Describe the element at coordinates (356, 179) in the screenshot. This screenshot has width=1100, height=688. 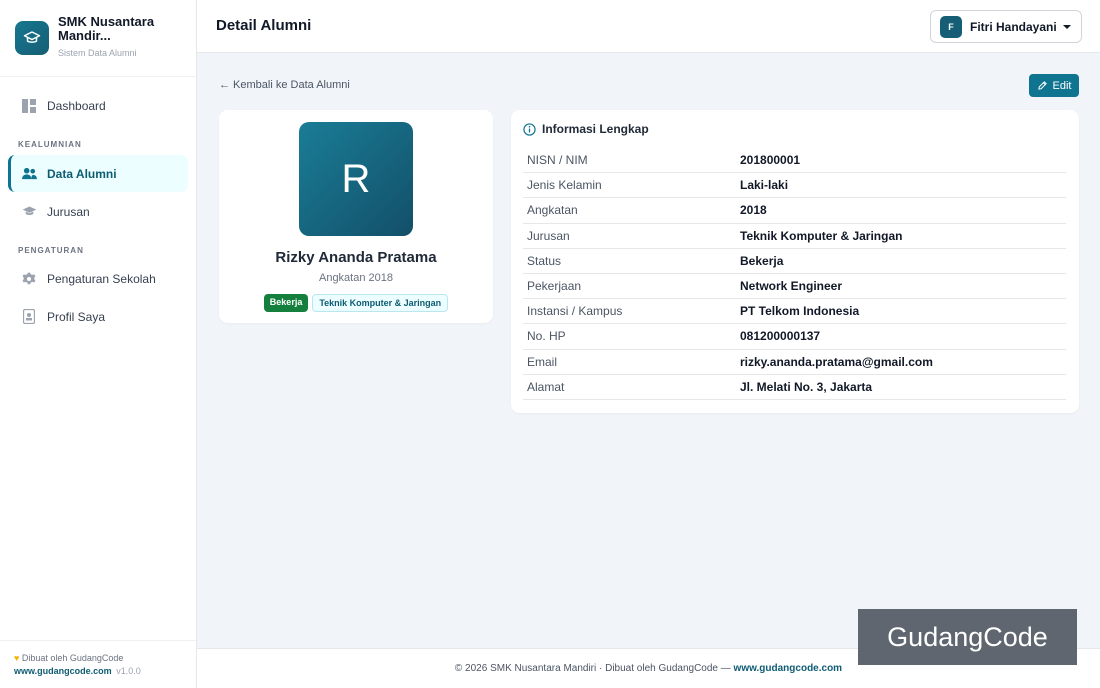
I see `profile-avatar: R` at that location.